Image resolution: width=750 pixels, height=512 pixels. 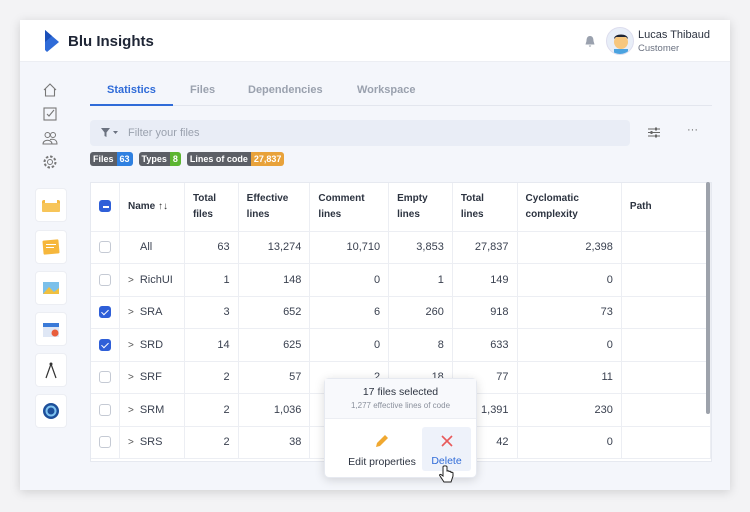 I want to click on user-avatar, so click(x=620, y=41).